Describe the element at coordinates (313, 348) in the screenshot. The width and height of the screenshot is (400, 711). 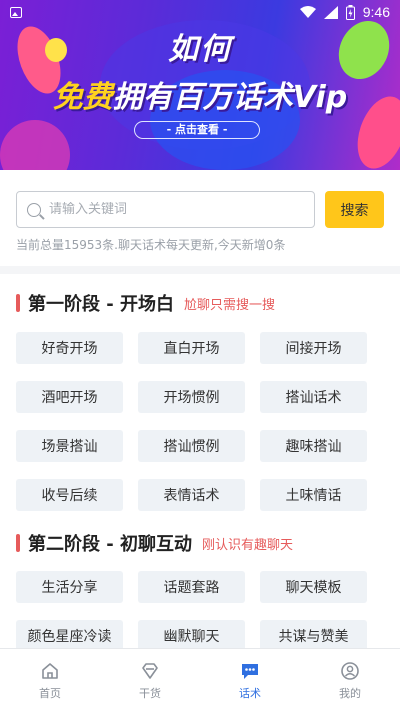
I see `category-tag: 间接开场` at that location.